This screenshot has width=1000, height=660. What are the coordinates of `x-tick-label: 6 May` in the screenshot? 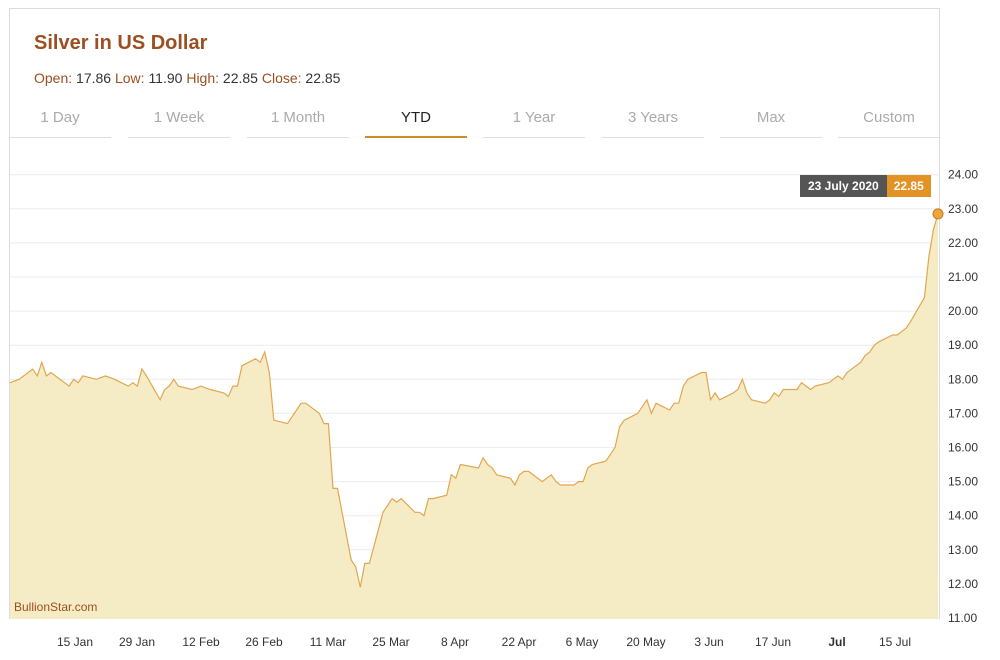 It's located at (582, 642).